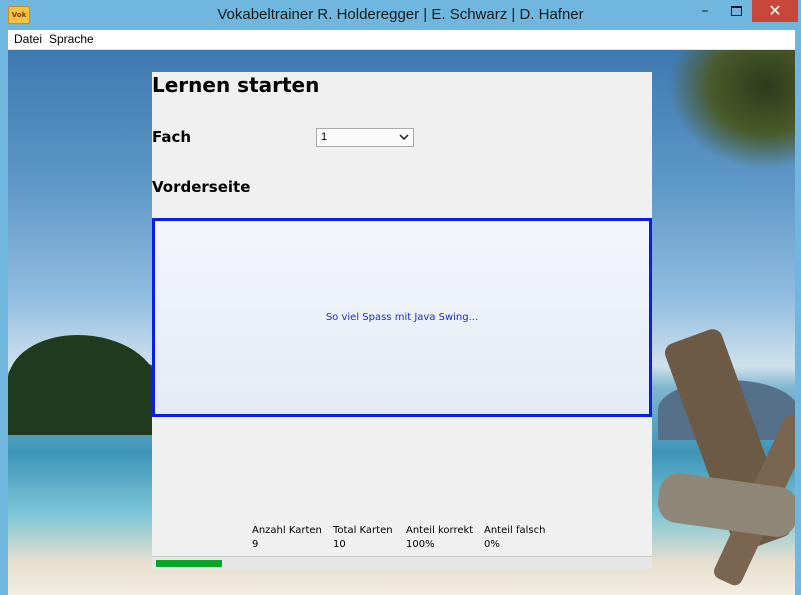 This screenshot has width=801, height=595. I want to click on vorderseite-label: Vorderseite, so click(201, 187).